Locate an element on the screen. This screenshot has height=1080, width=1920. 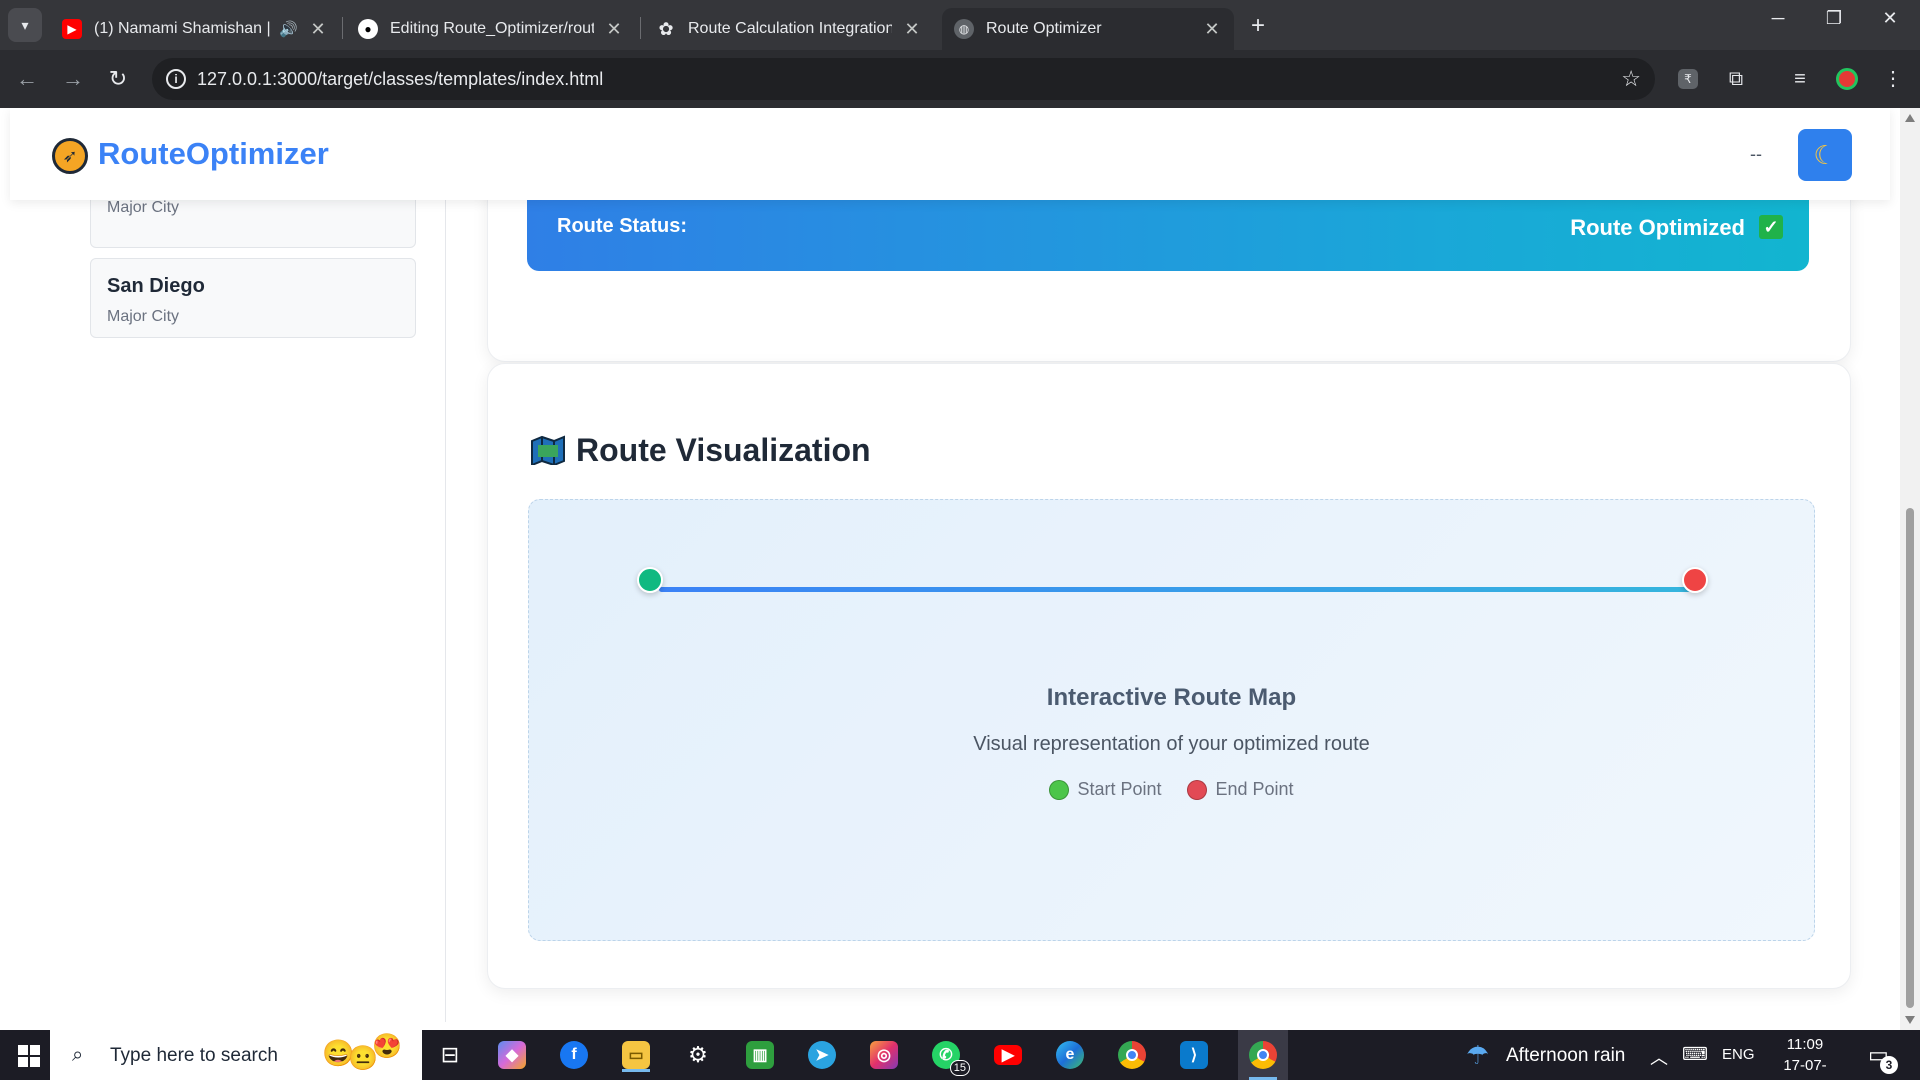
scroll-down-arrow-icon is located at coordinates (1910, 1020).